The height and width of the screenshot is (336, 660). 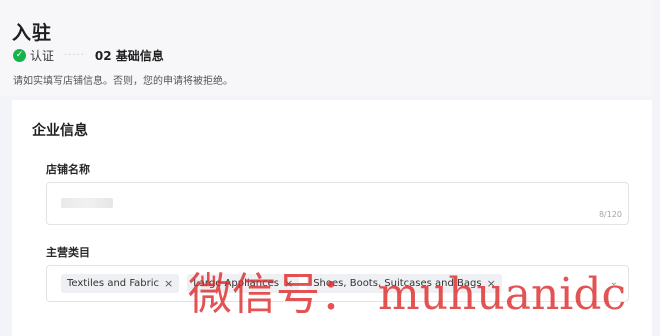 I want to click on step-2-label: 02 基础信息, so click(x=129, y=55).